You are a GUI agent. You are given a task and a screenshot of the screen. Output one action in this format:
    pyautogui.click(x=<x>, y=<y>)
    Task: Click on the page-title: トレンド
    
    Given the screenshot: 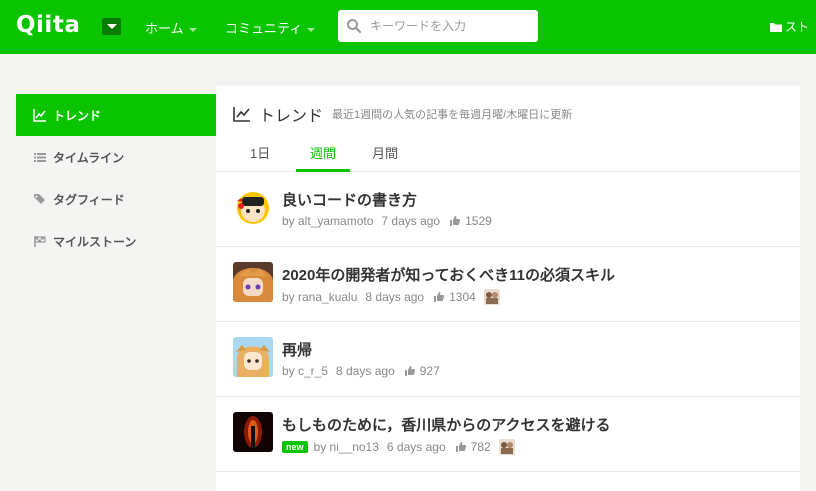 What is the action you would take?
    pyautogui.click(x=291, y=116)
    